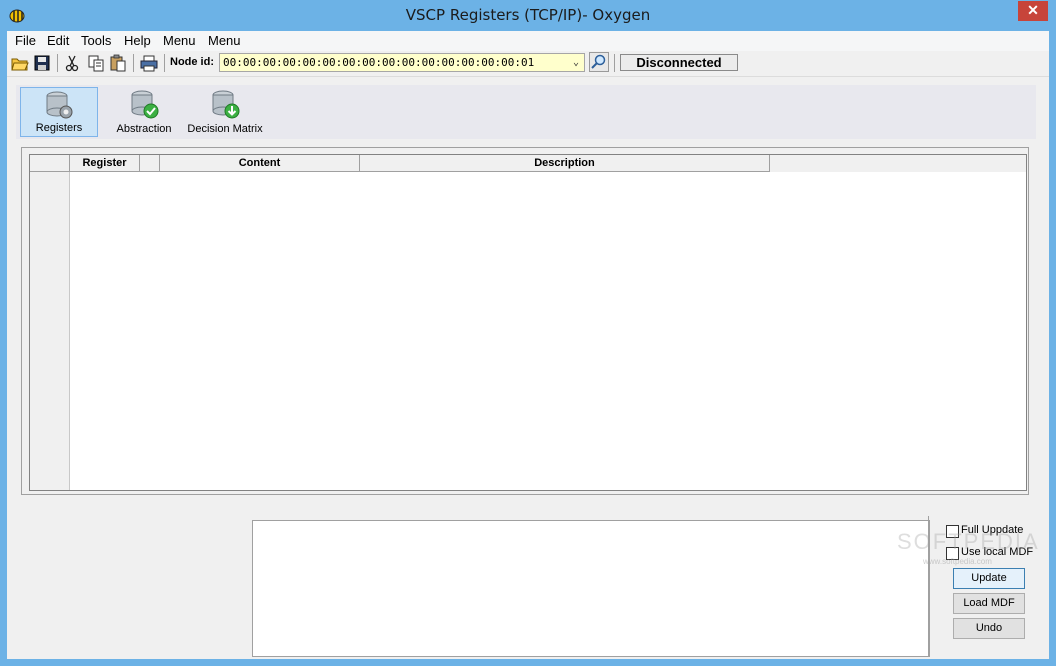 The image size is (1056, 666). Describe the element at coordinates (898, 163) in the screenshot. I see `header-filler` at that location.